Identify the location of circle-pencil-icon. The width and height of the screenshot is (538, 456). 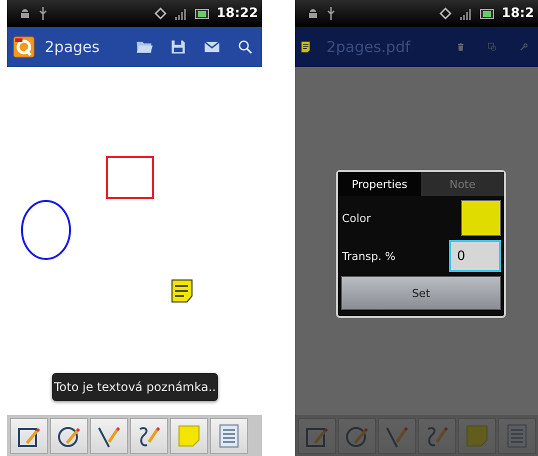
(69, 436).